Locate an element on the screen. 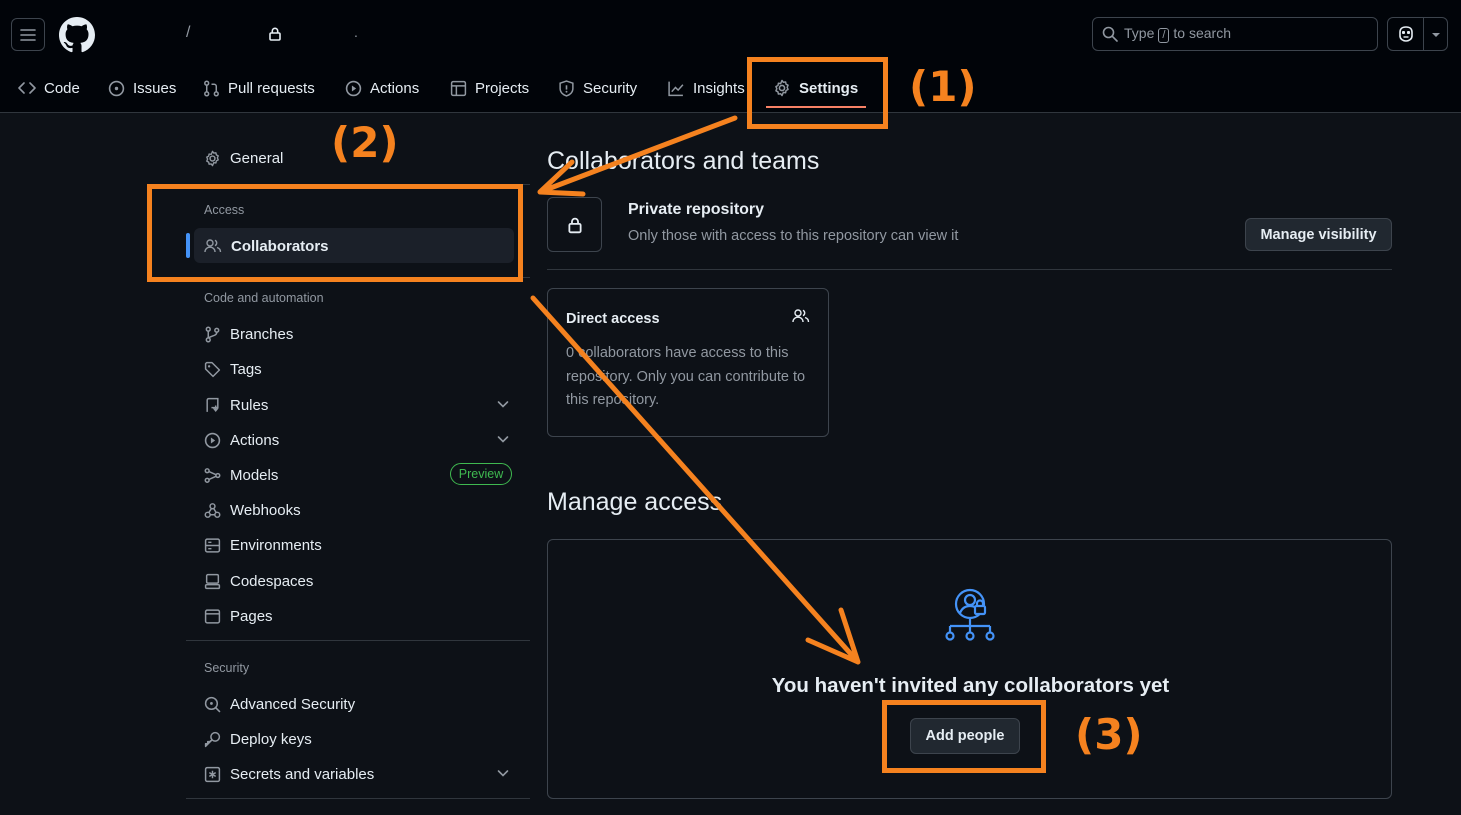  models-icon is located at coordinates (212, 475).